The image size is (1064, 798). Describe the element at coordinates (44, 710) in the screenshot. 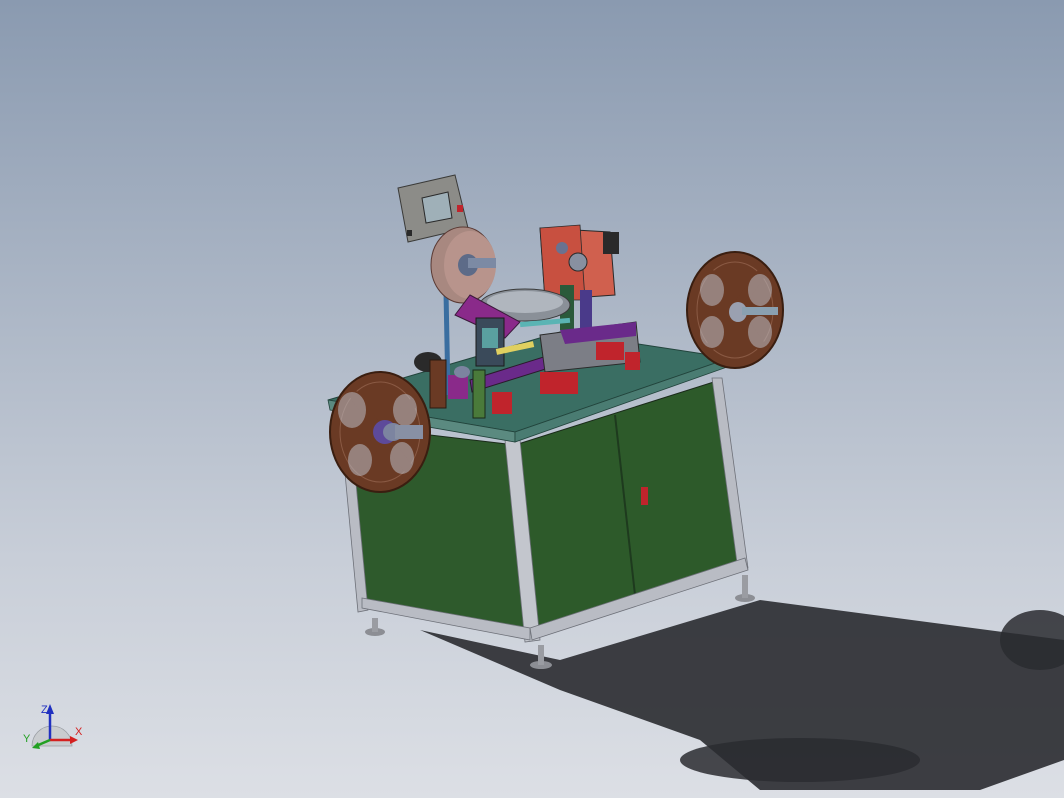

I see `z-axis-label: Z` at that location.